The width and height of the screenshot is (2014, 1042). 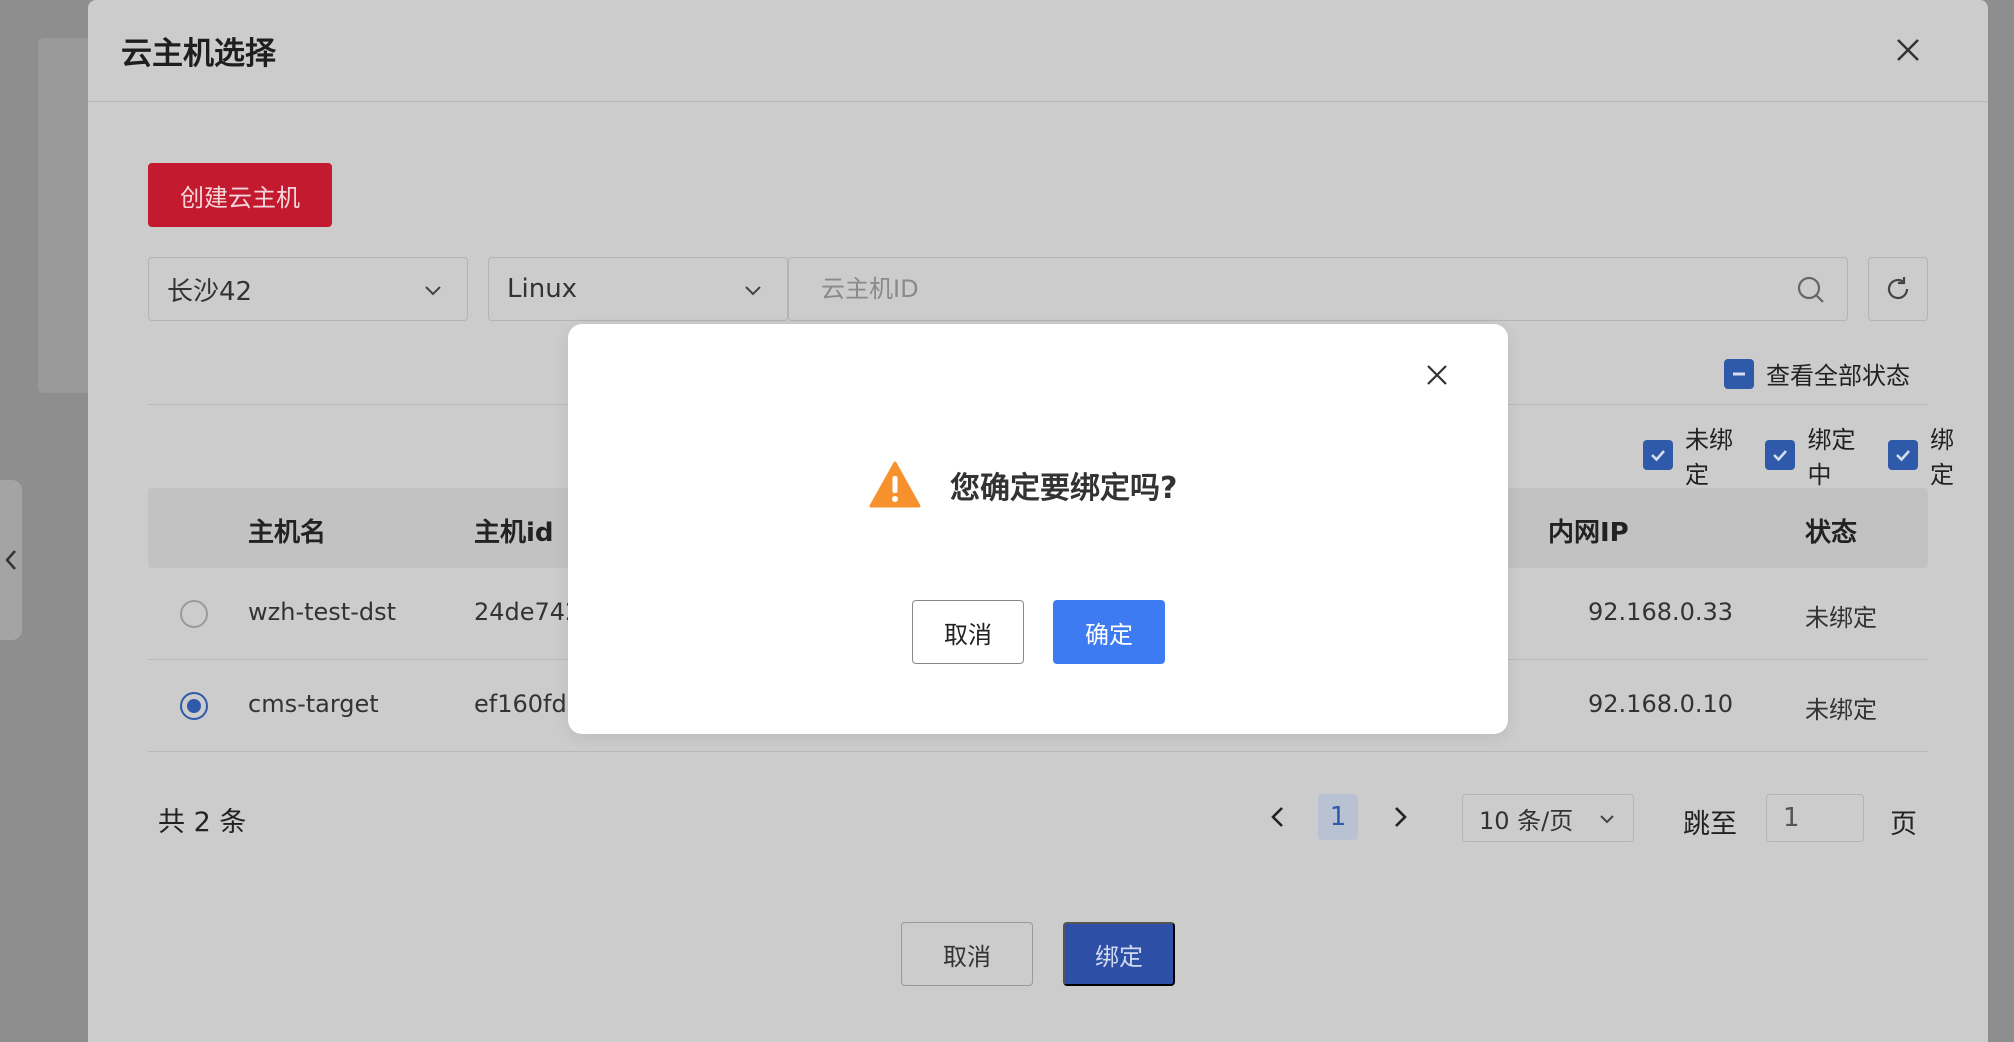 I want to click on col-host-id: 主机id, so click(x=514, y=533).